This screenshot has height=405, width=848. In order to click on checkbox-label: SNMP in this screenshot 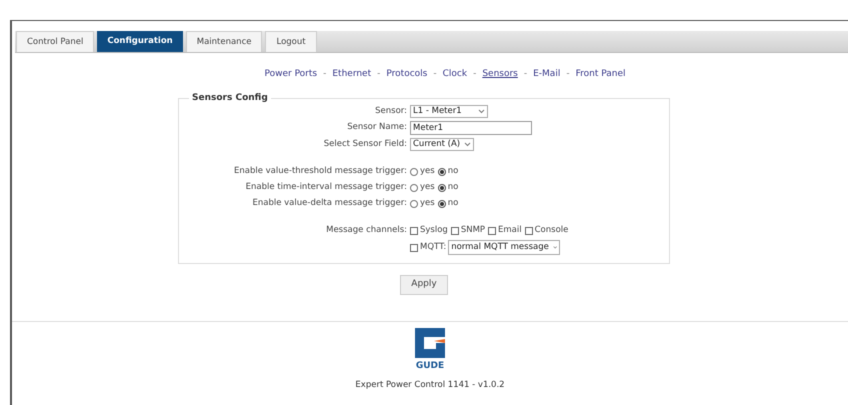, I will do `click(473, 230)`.